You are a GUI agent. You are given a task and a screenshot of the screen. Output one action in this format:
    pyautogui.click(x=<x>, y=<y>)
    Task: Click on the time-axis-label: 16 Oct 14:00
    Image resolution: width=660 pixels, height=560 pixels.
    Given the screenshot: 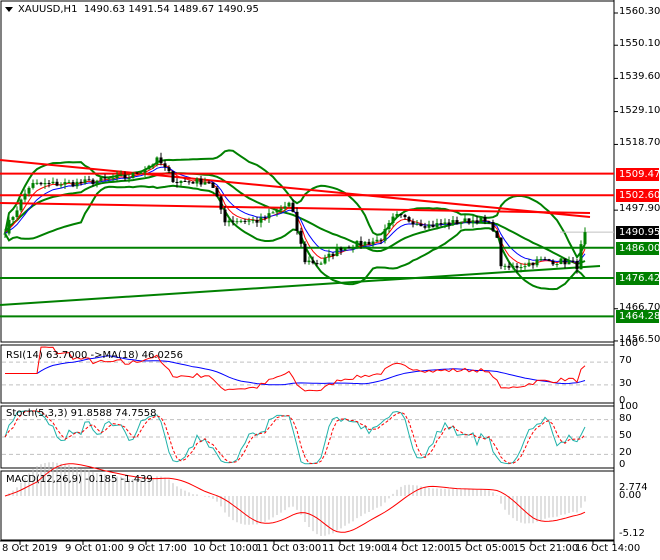 What is the action you would take?
    pyautogui.click(x=608, y=548)
    